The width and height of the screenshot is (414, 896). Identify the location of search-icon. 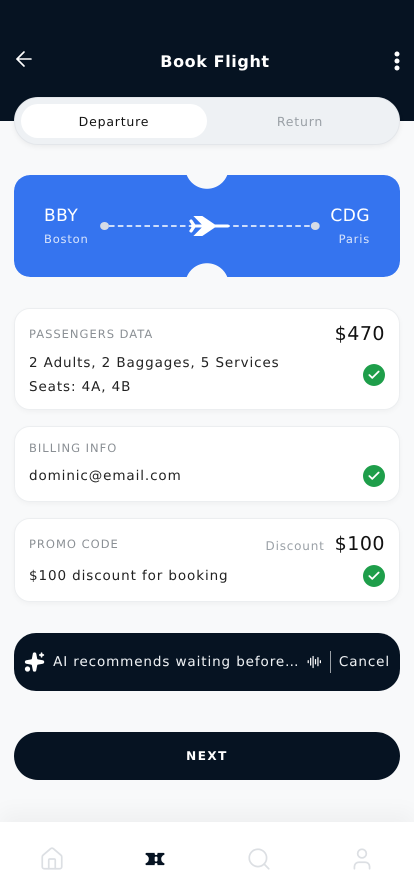
(259, 859).